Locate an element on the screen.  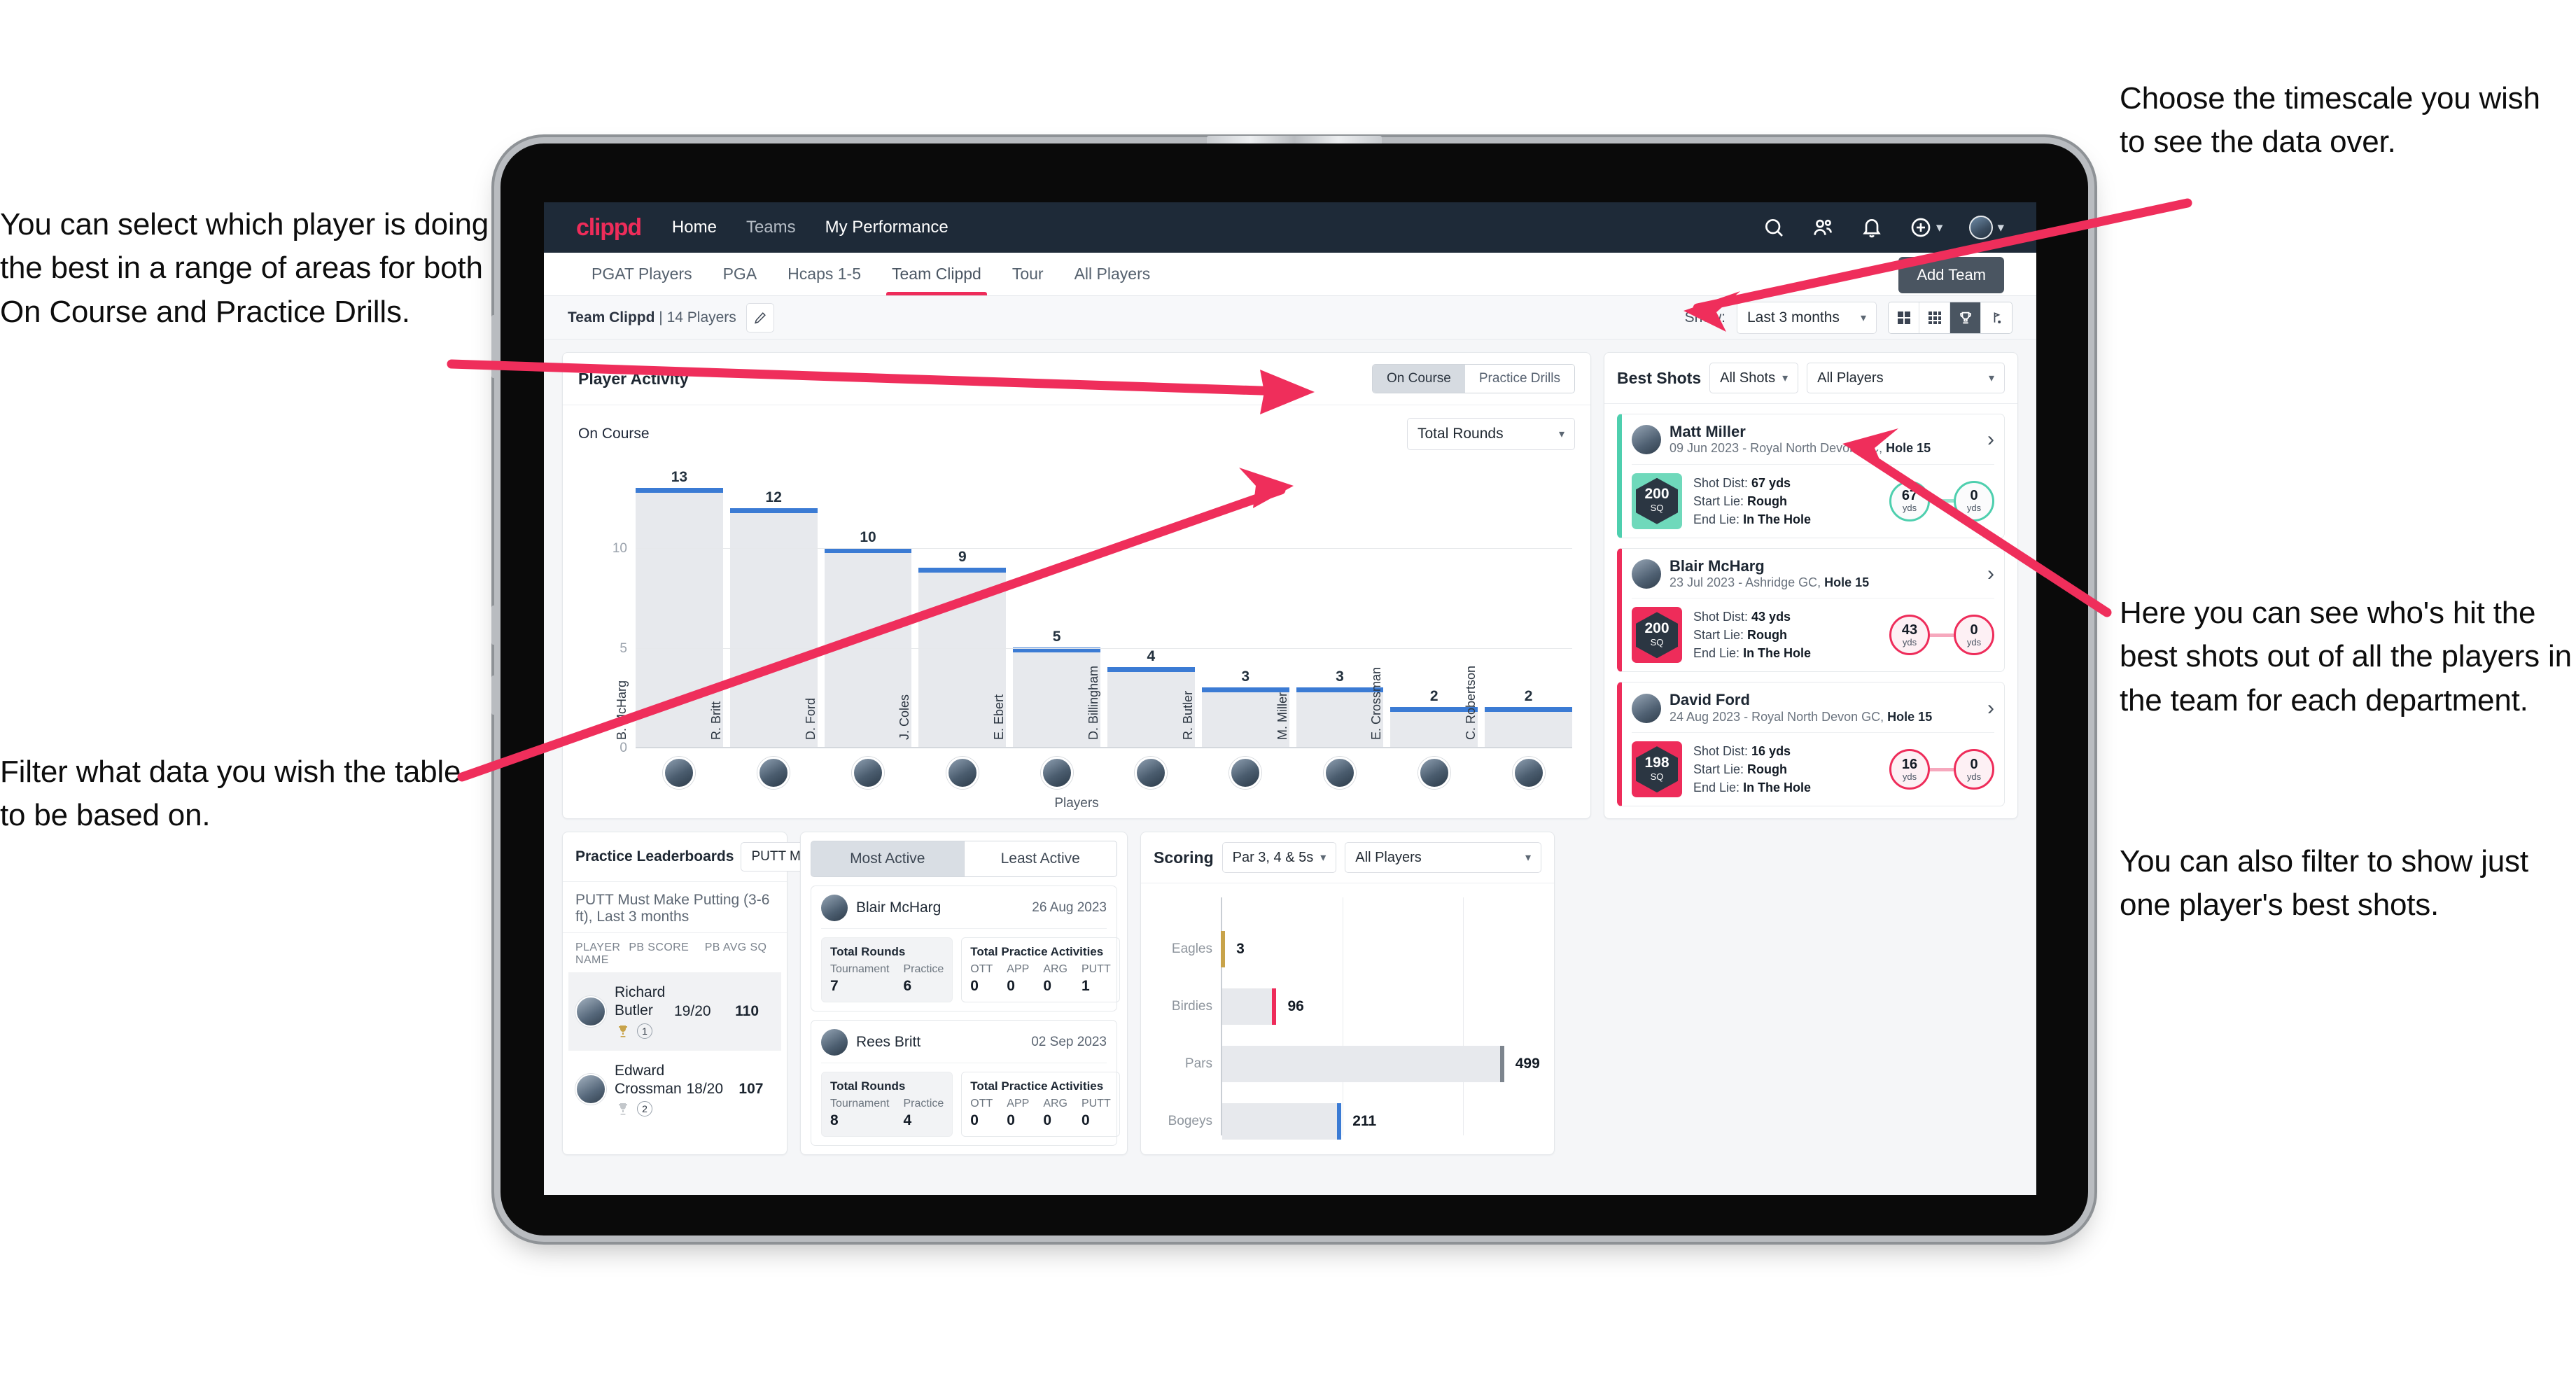
scoring-bar-row: Birdies 96 is located at coordinates (1355, 1006).